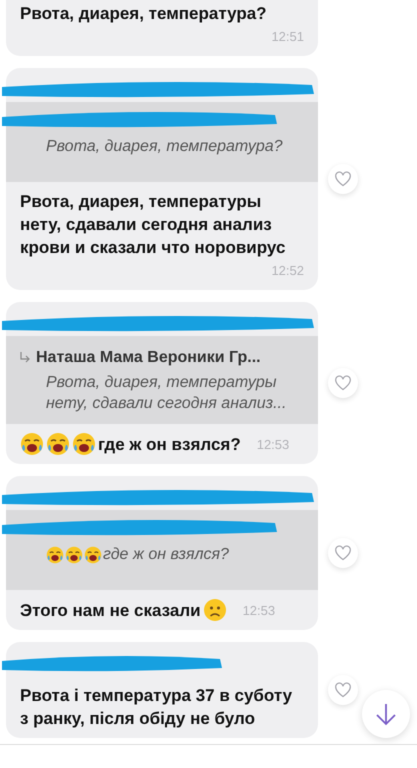  Describe the element at coordinates (214, 610) in the screenshot. I see `sad-face-icon` at that location.